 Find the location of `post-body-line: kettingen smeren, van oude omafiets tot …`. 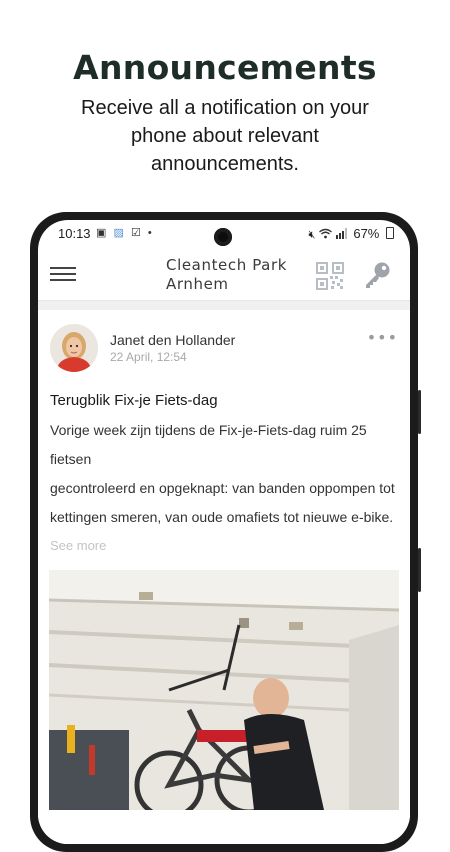

post-body-line: kettingen smeren, van oude omafiets tot … is located at coordinates (222, 517).